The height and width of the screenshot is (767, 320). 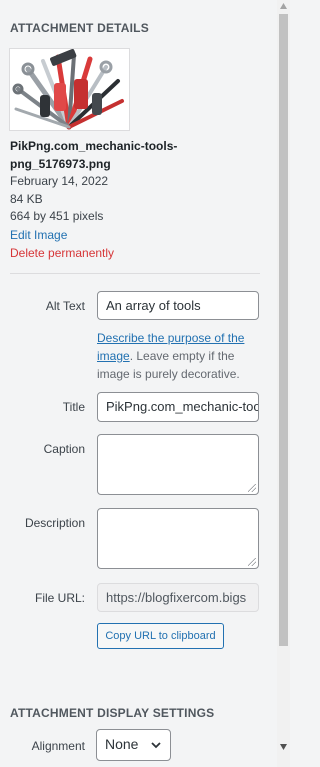 I want to click on scroll-up-arrow-icon, so click(x=283, y=6).